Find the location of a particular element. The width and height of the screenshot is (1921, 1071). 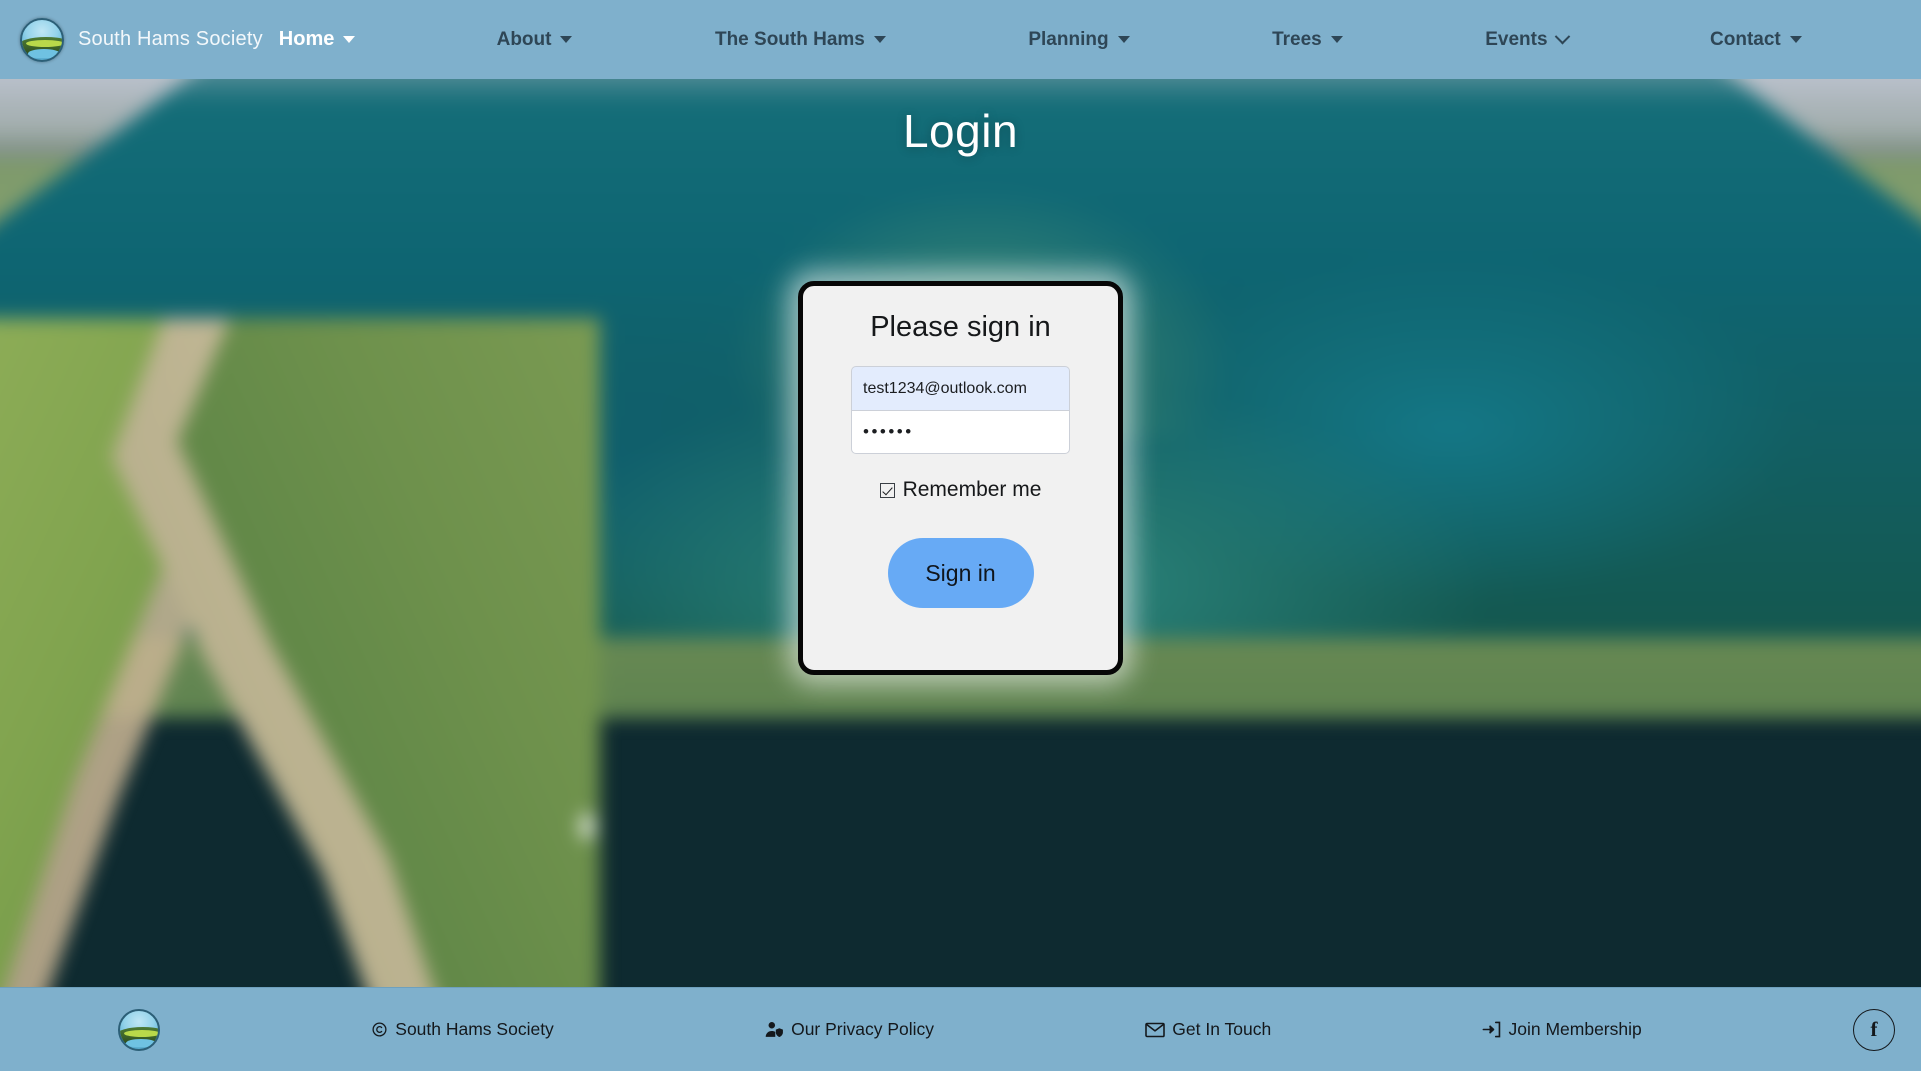

login-card-title: Please sign in is located at coordinates (960, 327).